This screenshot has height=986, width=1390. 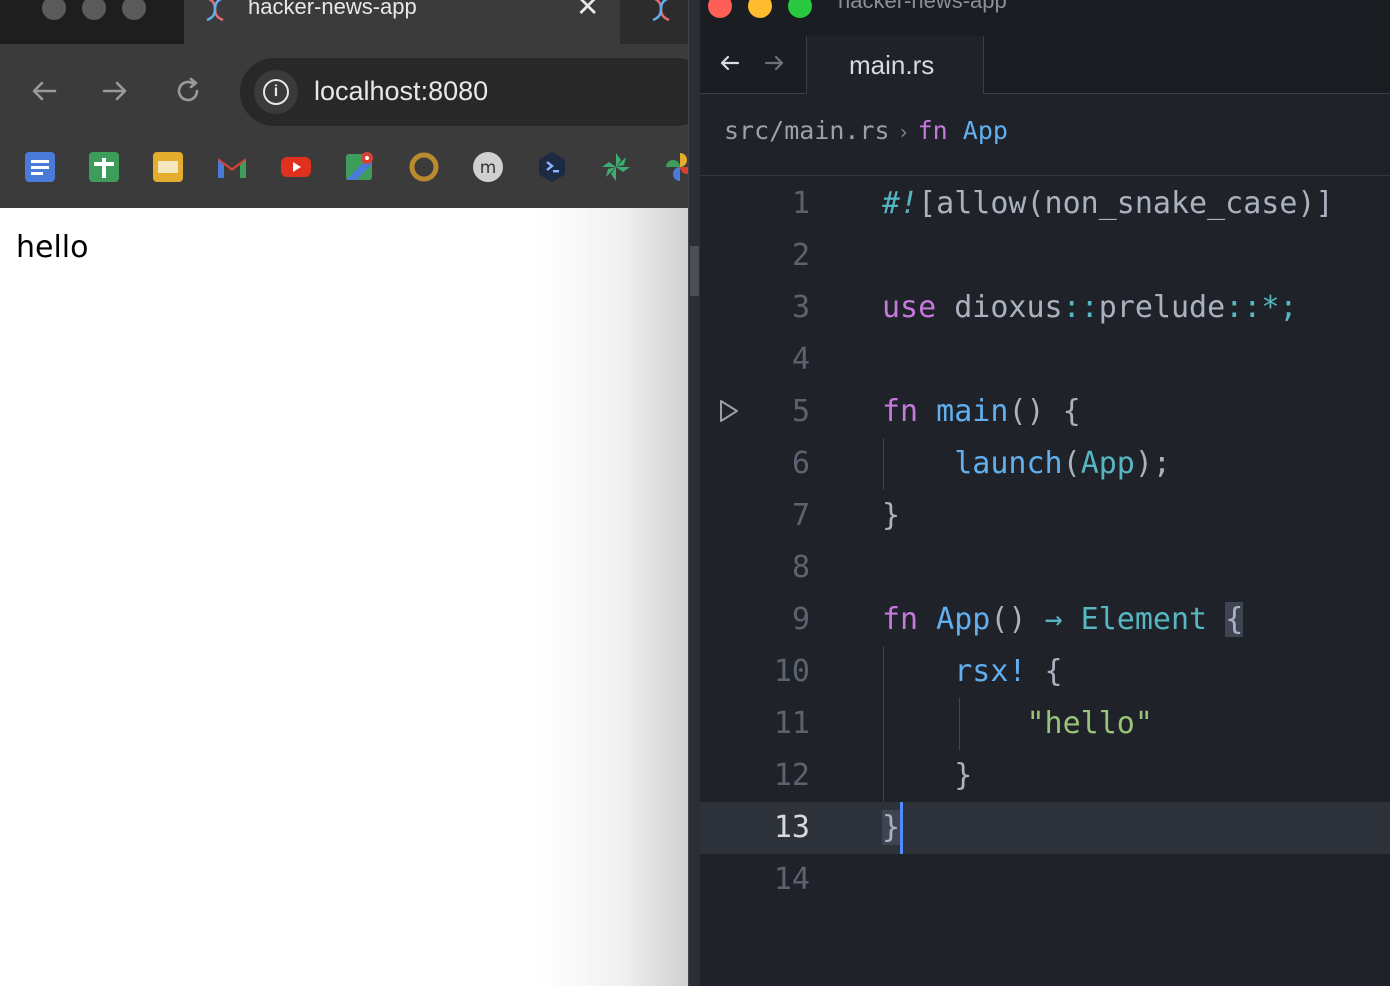 I want to click on m-circle-icon: m, so click(x=488, y=167).